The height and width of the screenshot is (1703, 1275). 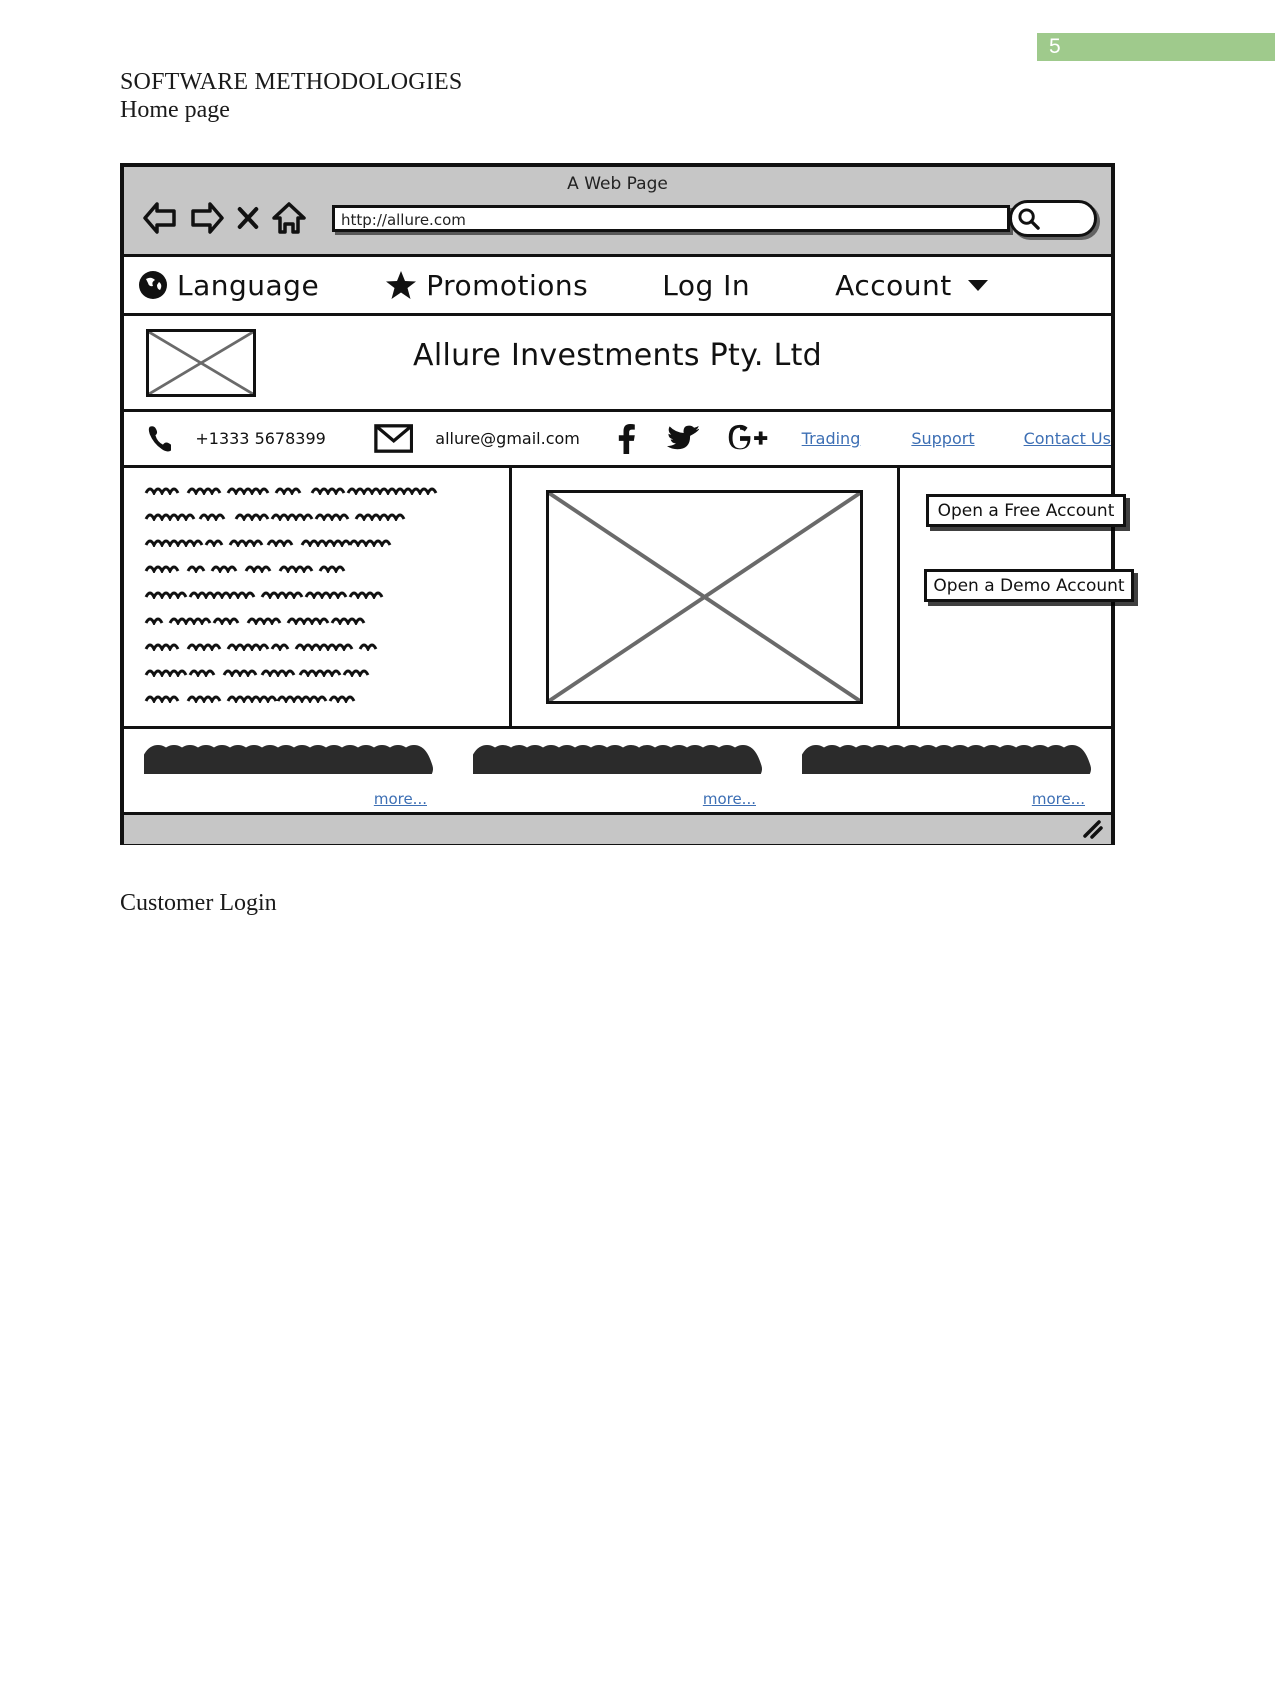 What do you see at coordinates (207, 218) in the screenshot?
I see `forward-icon` at bounding box center [207, 218].